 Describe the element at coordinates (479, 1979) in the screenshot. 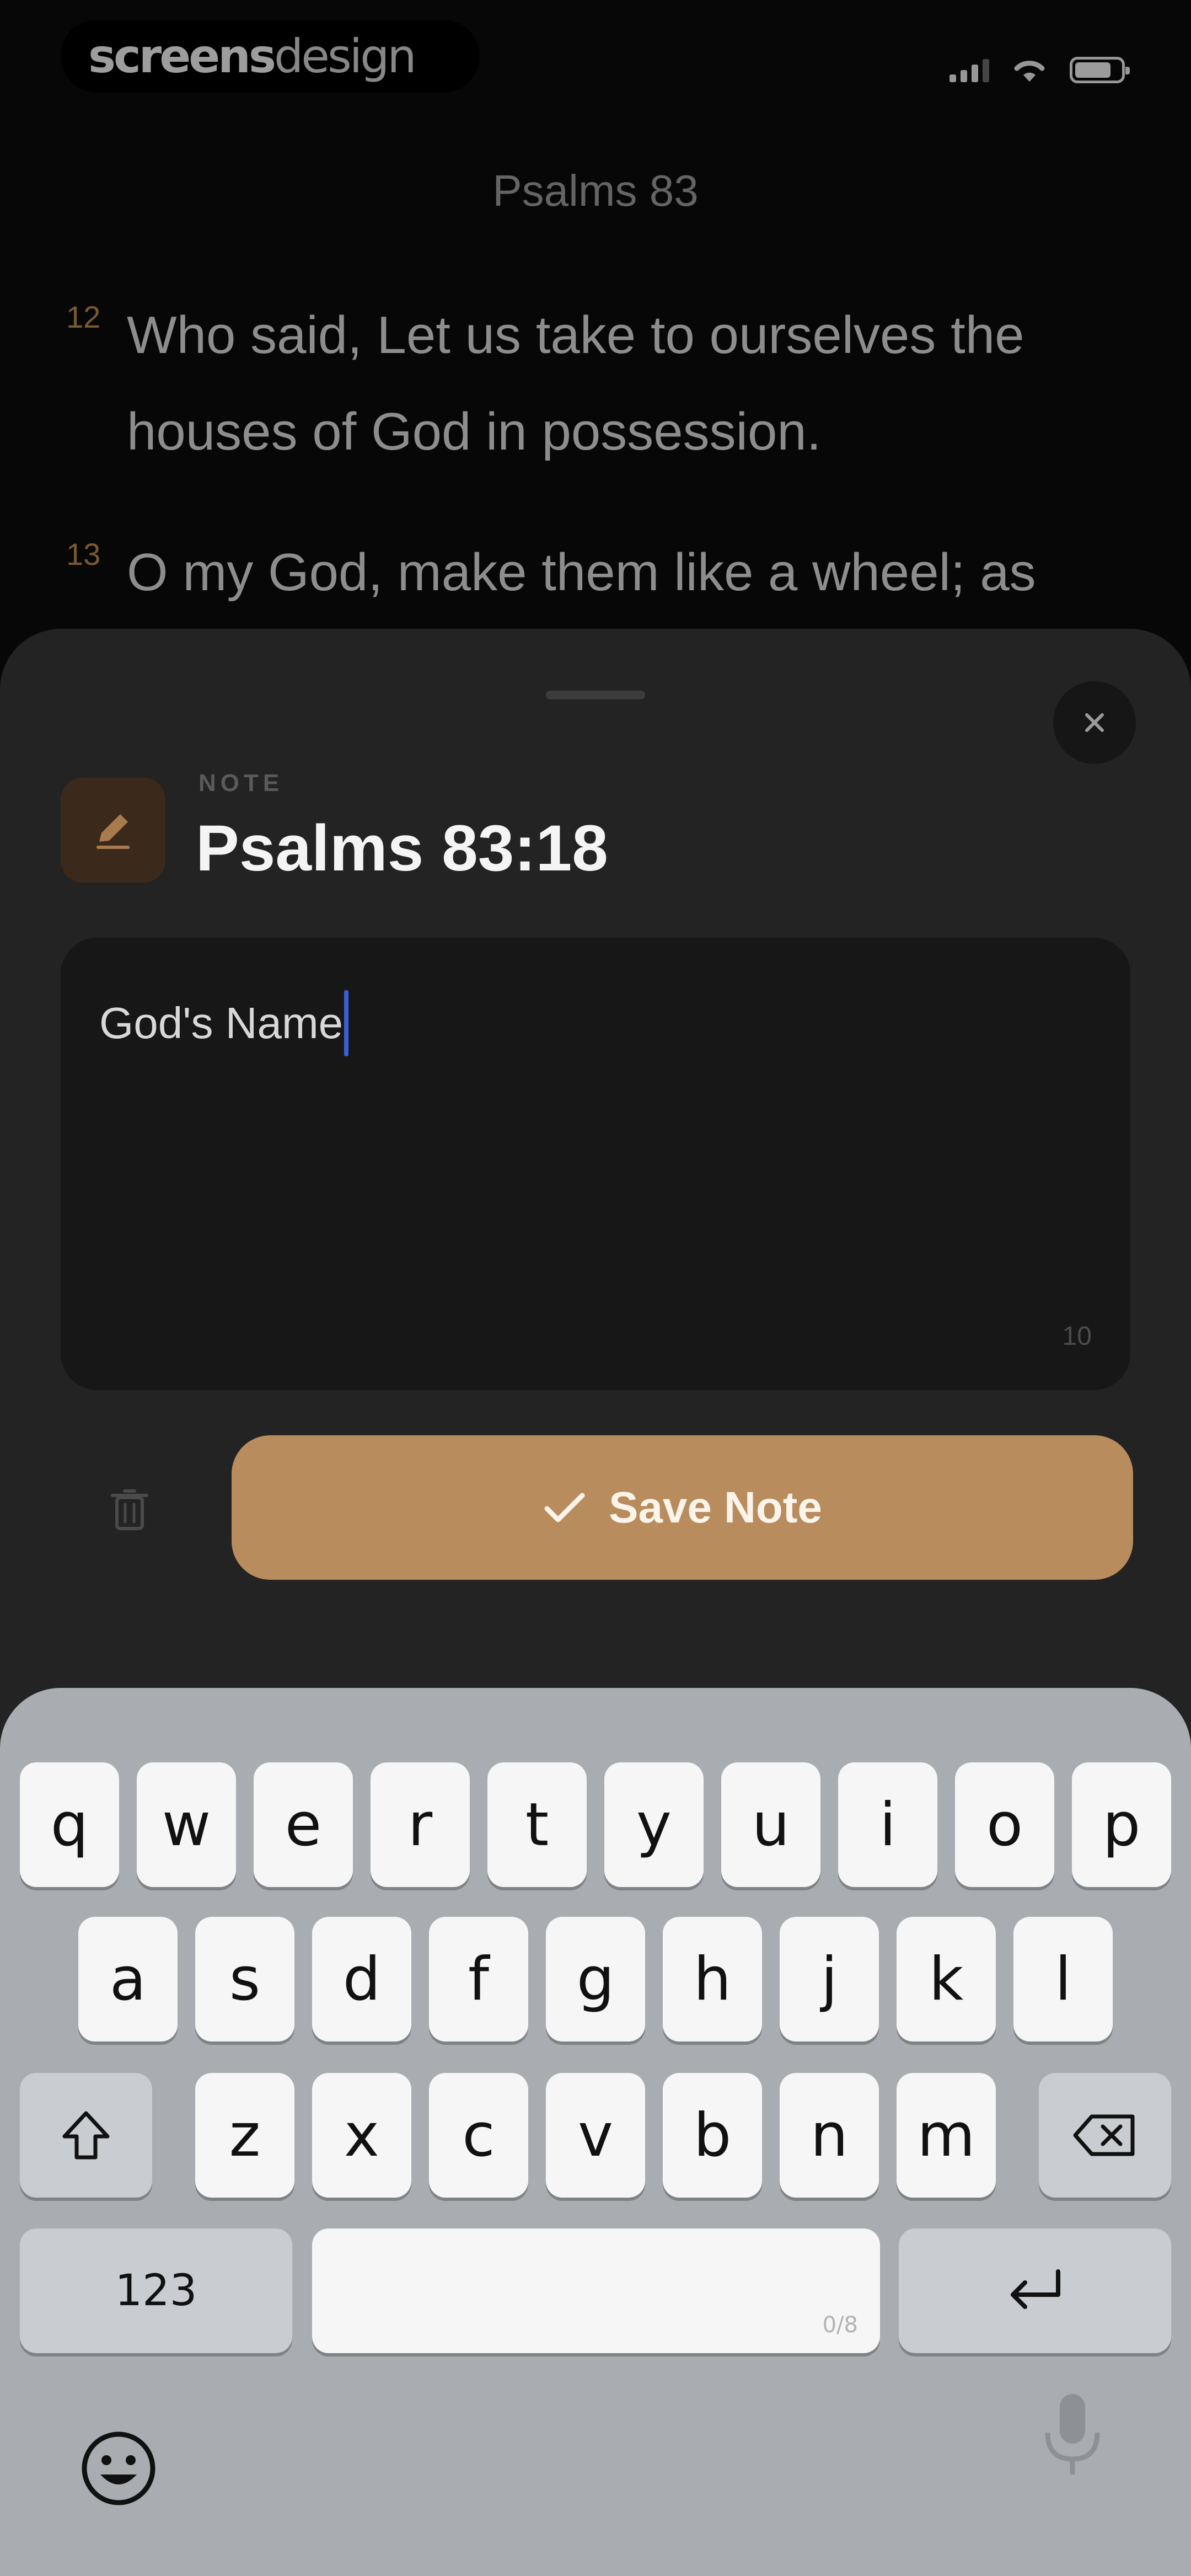

I see `key-f: f` at that location.